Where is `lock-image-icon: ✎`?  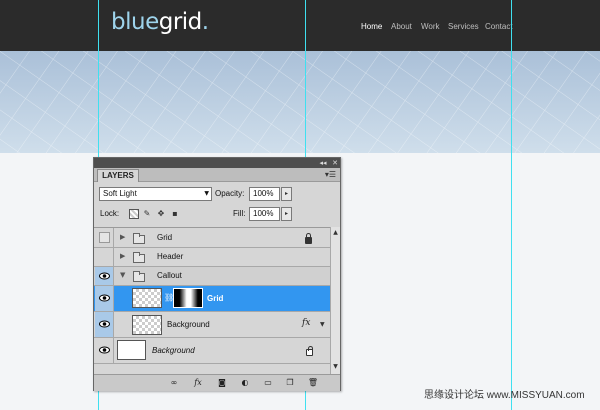 lock-image-icon: ✎ is located at coordinates (147, 214).